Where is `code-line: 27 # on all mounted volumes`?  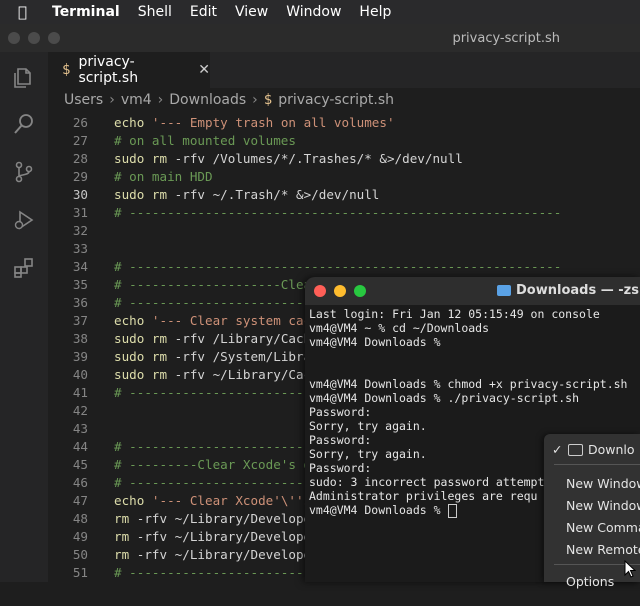
code-line: 27 # on all mounted volumes is located at coordinates (344, 141).